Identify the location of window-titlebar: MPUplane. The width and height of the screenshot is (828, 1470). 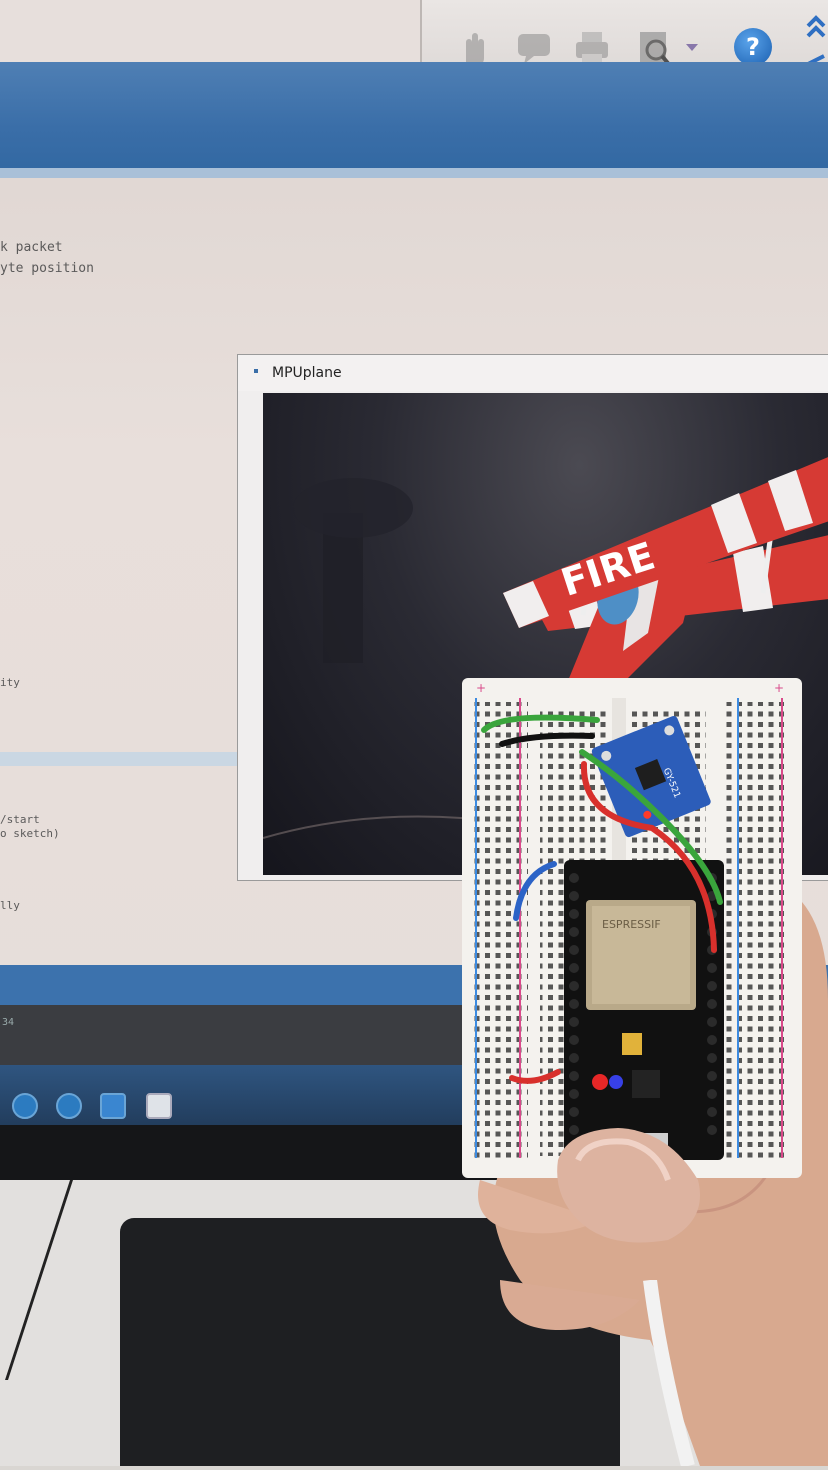
(533, 373).